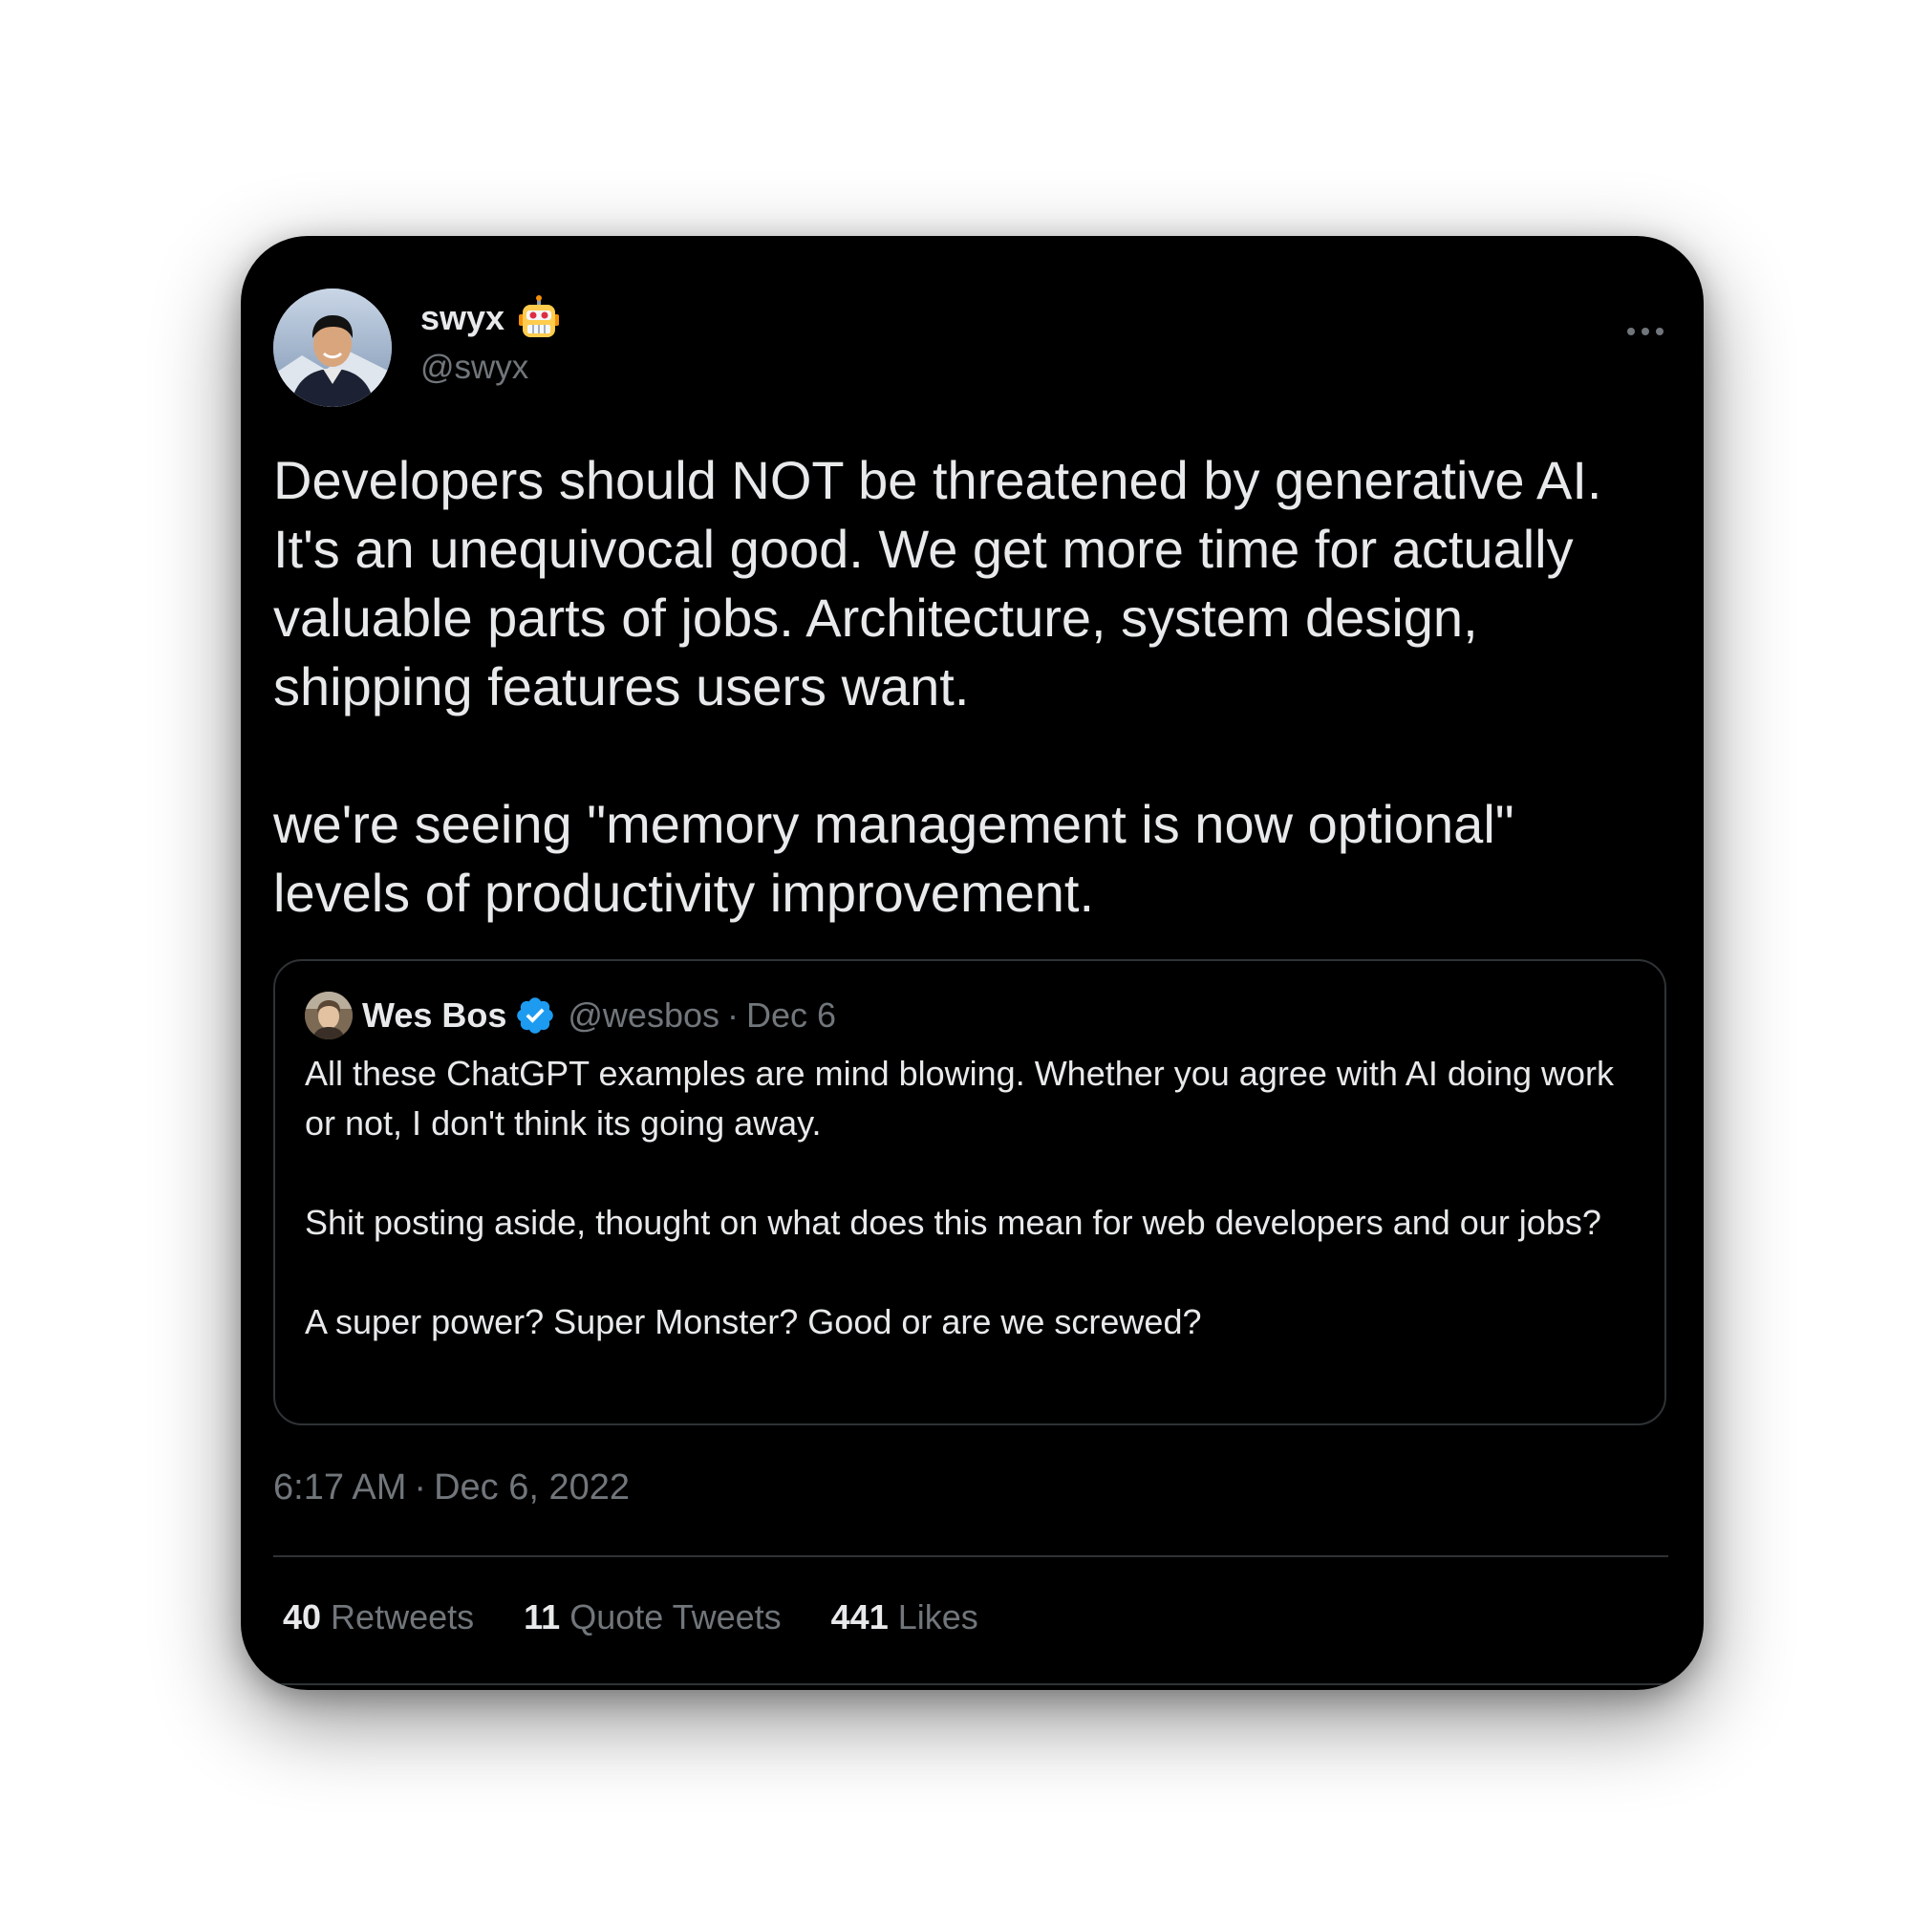 The width and height of the screenshot is (1932, 1925). I want to click on retweets-label: Retweets, so click(403, 1617).